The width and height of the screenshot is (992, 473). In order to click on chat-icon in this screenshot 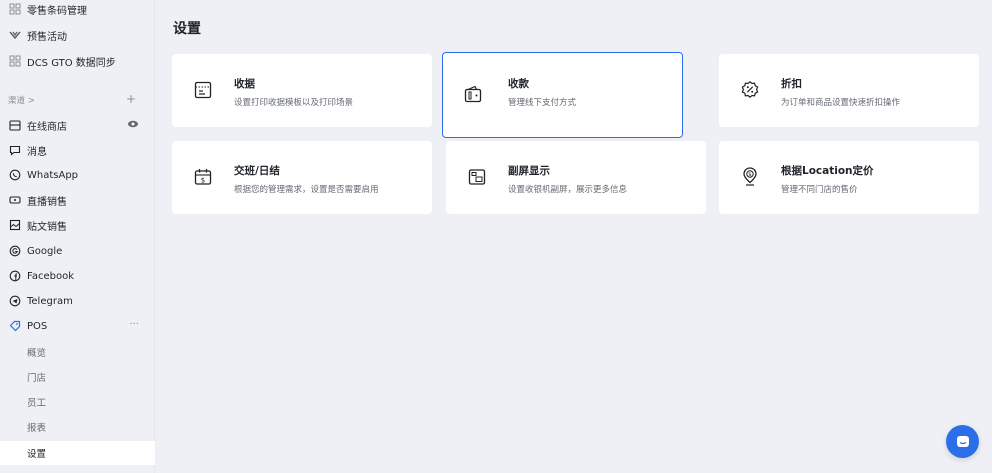, I will do `click(963, 442)`.